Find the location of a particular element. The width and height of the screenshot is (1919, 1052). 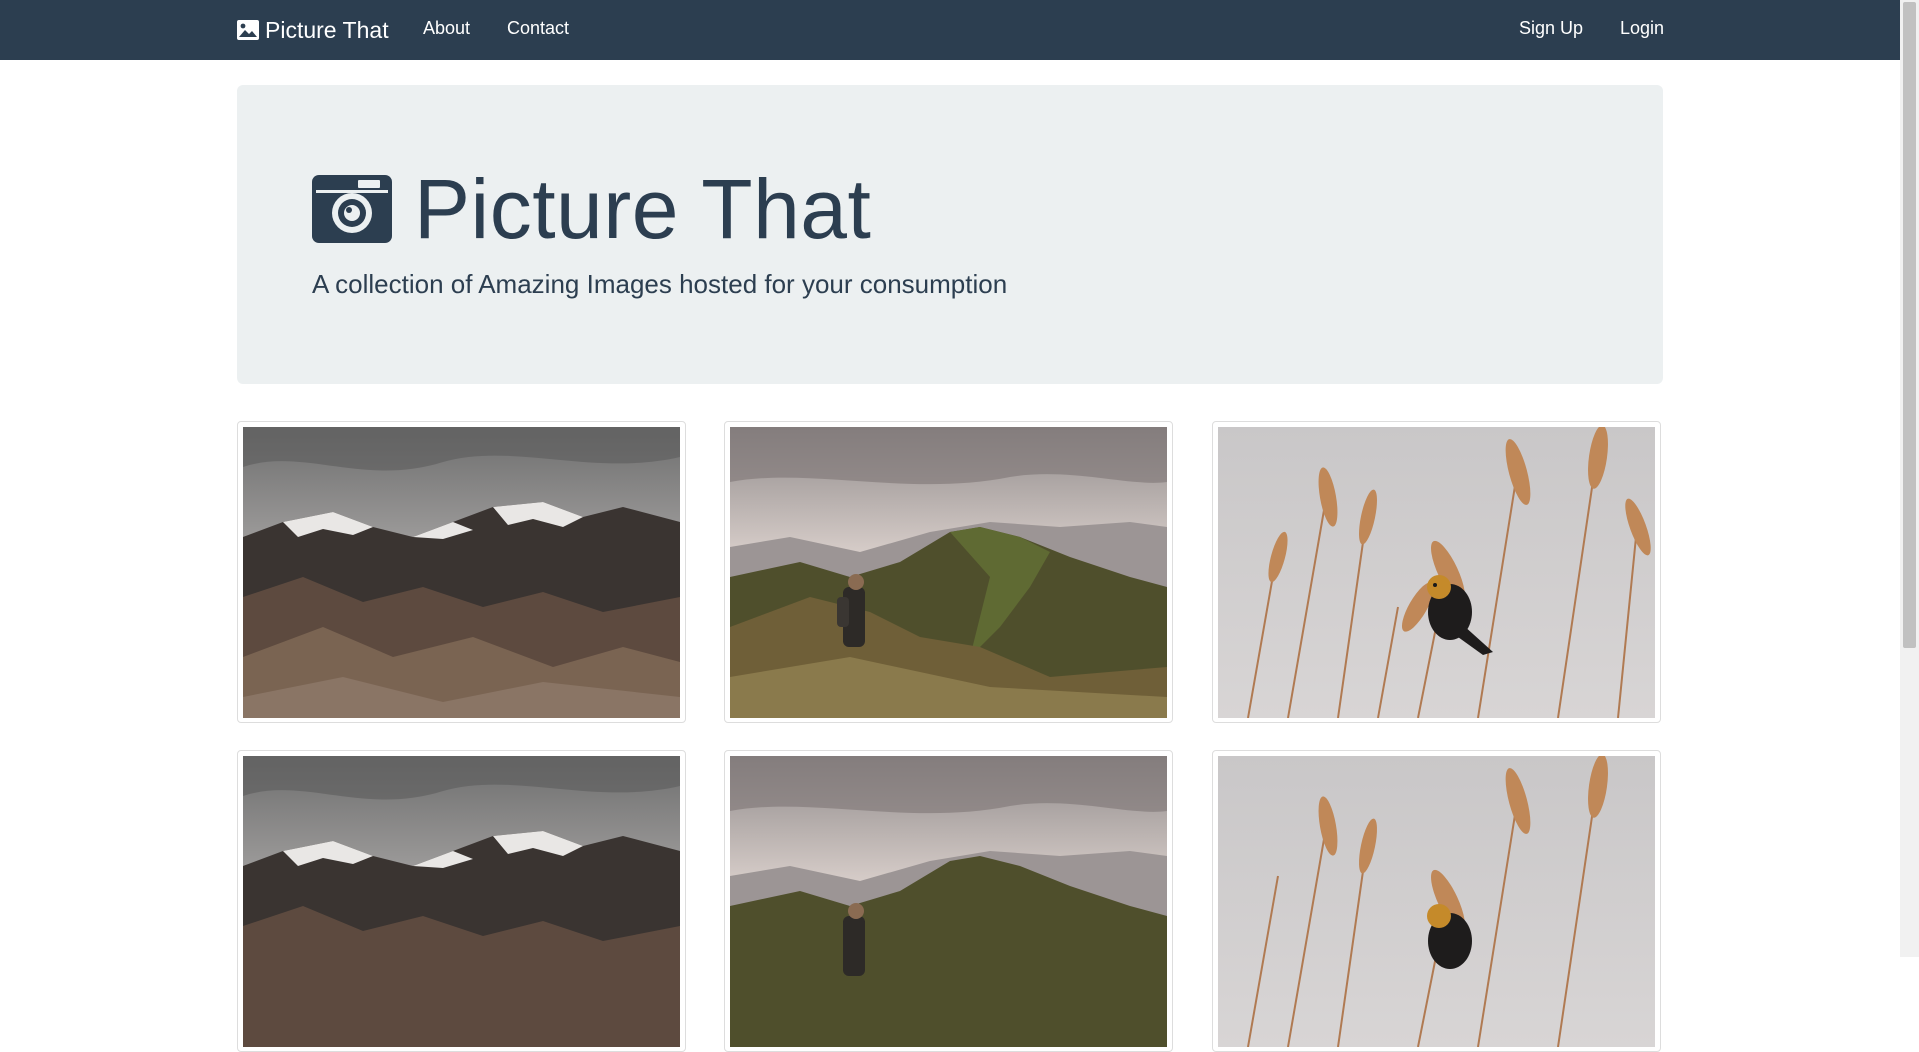

scrollbar-thumb is located at coordinates (1909, 325).